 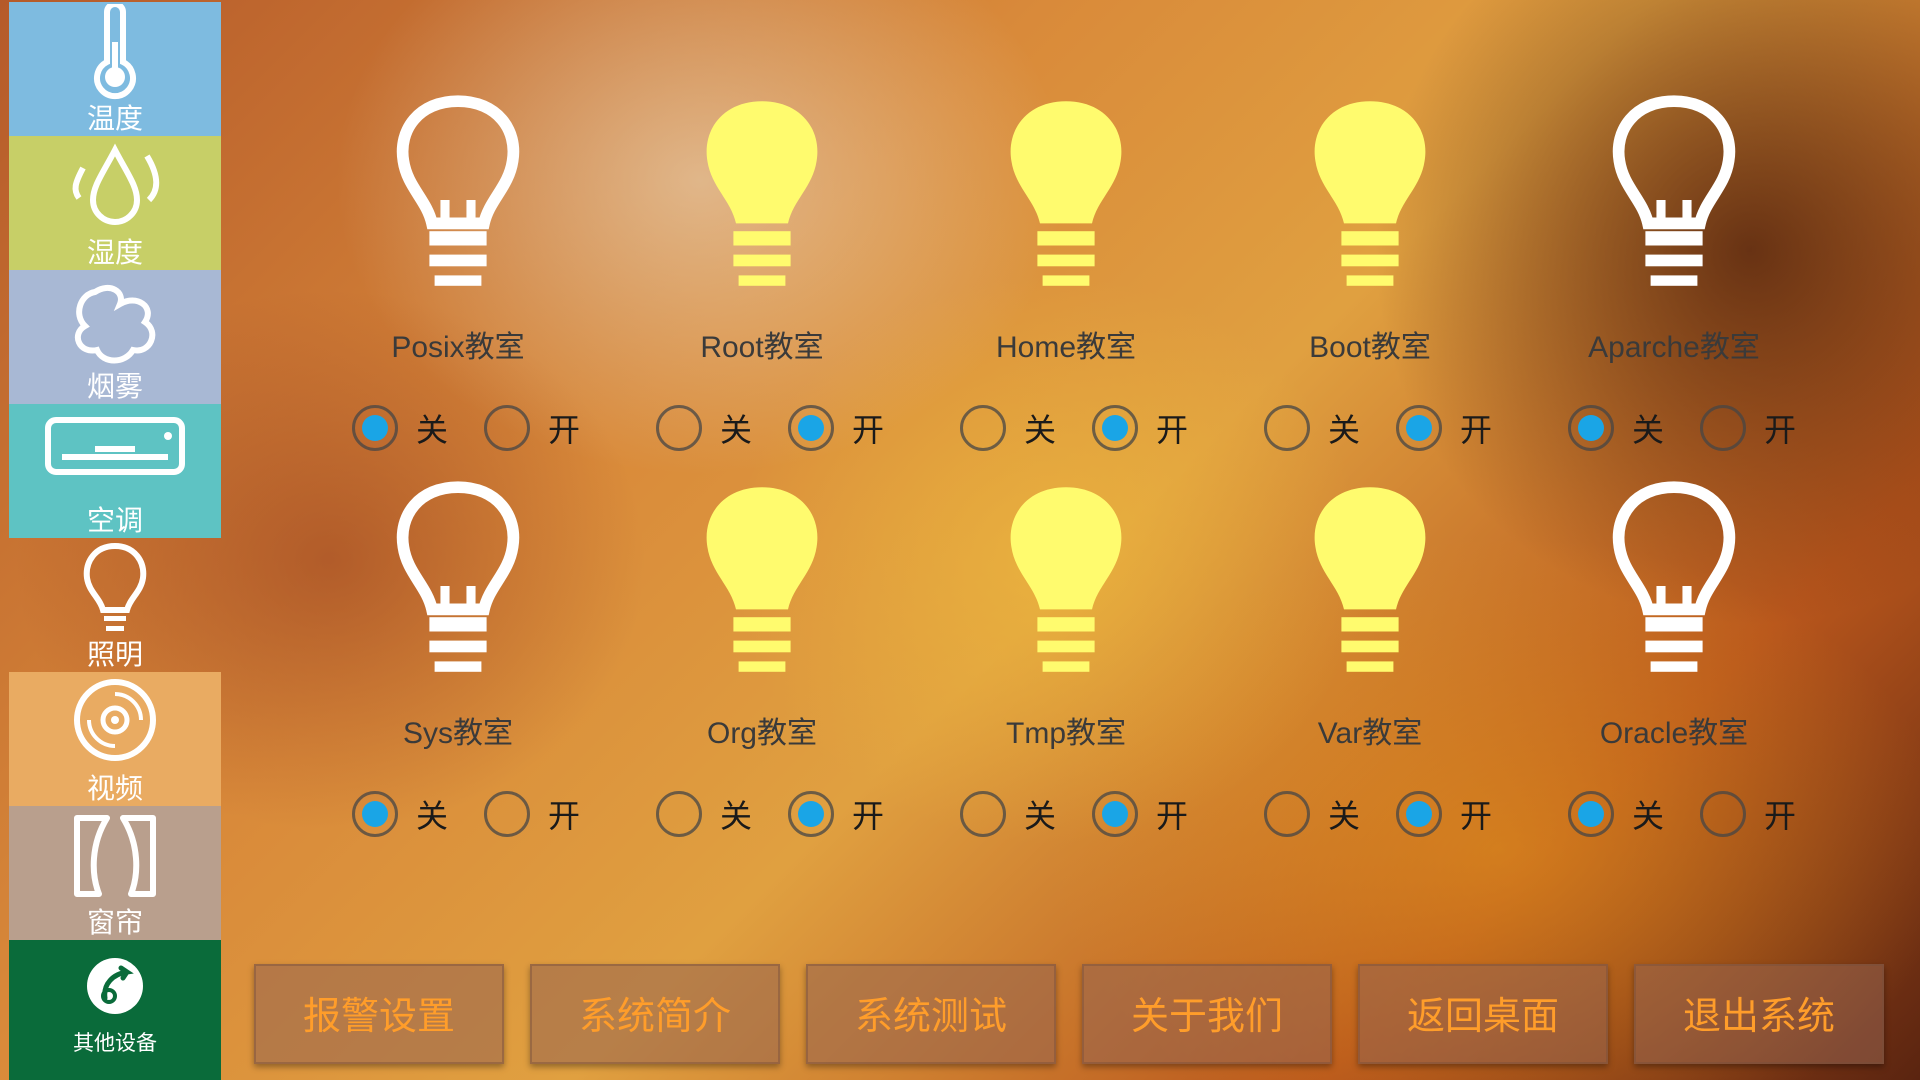 What do you see at coordinates (1370, 733) in the screenshot?
I see `room-label: Var教室` at bounding box center [1370, 733].